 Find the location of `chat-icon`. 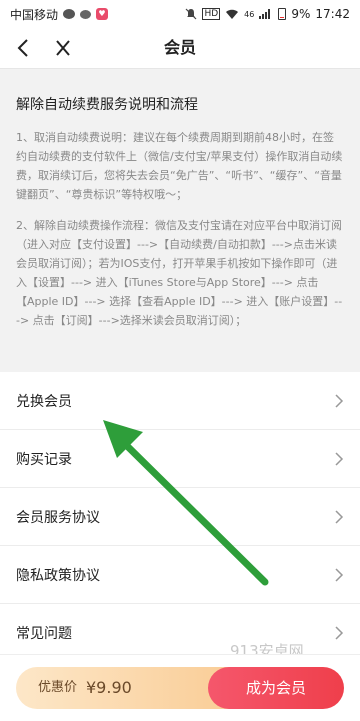

chat-icon is located at coordinates (86, 14).